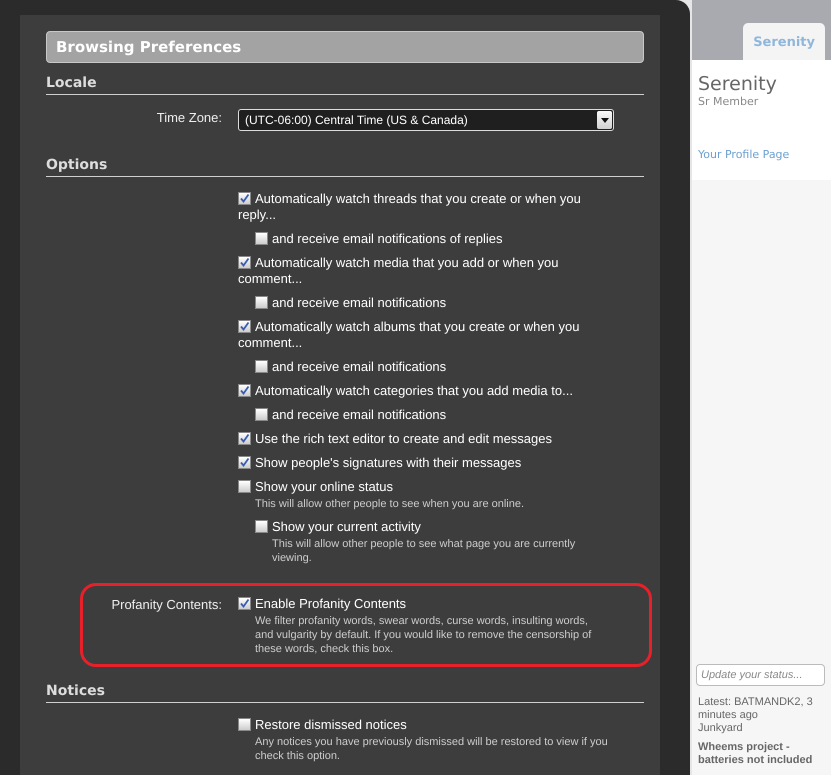  Describe the element at coordinates (345, 47) in the screenshot. I see `dialog-title: Browsing Preferences` at that location.